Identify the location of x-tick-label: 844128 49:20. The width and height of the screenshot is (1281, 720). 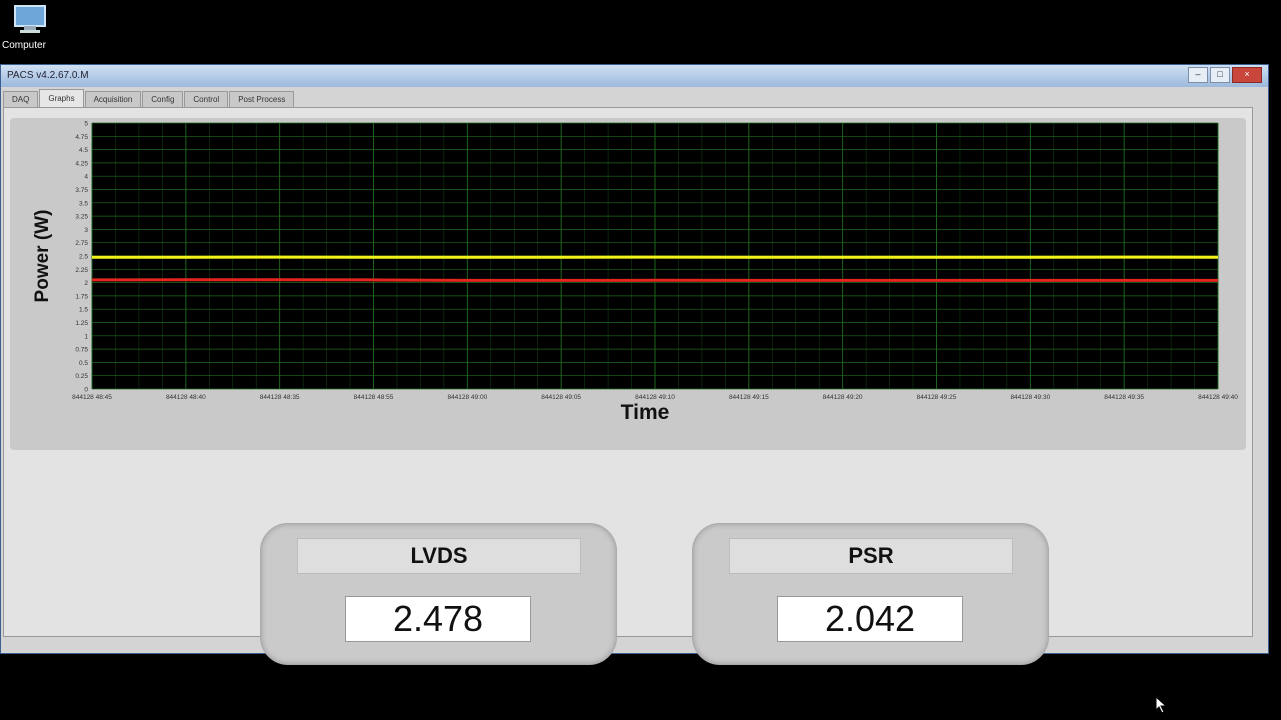
(843, 397).